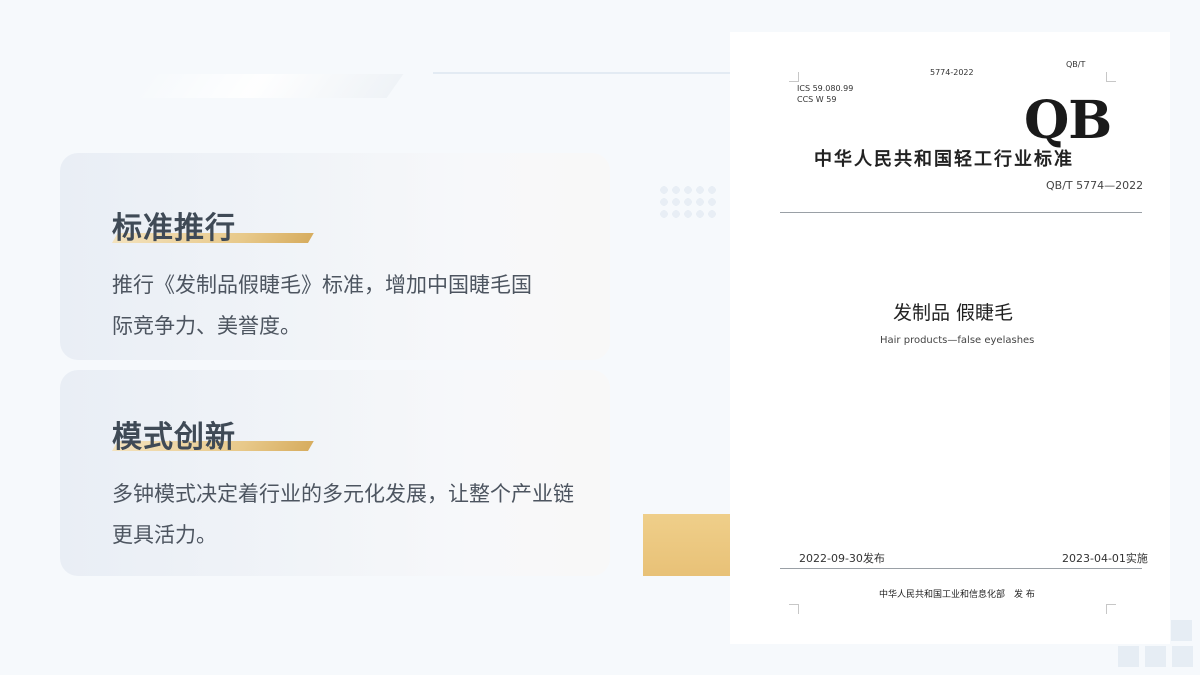 Image resolution: width=1200 pixels, height=675 pixels. What do you see at coordinates (174, 437) in the screenshot?
I see `card-title: 模式创新` at bounding box center [174, 437].